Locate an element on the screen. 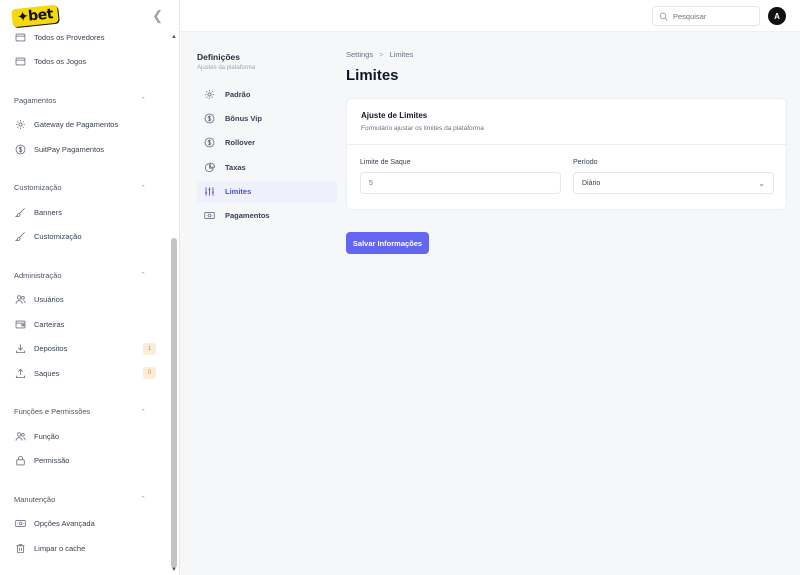  sidebar-item-opcoes-avancada: Opções Avançada is located at coordinates (86, 524).